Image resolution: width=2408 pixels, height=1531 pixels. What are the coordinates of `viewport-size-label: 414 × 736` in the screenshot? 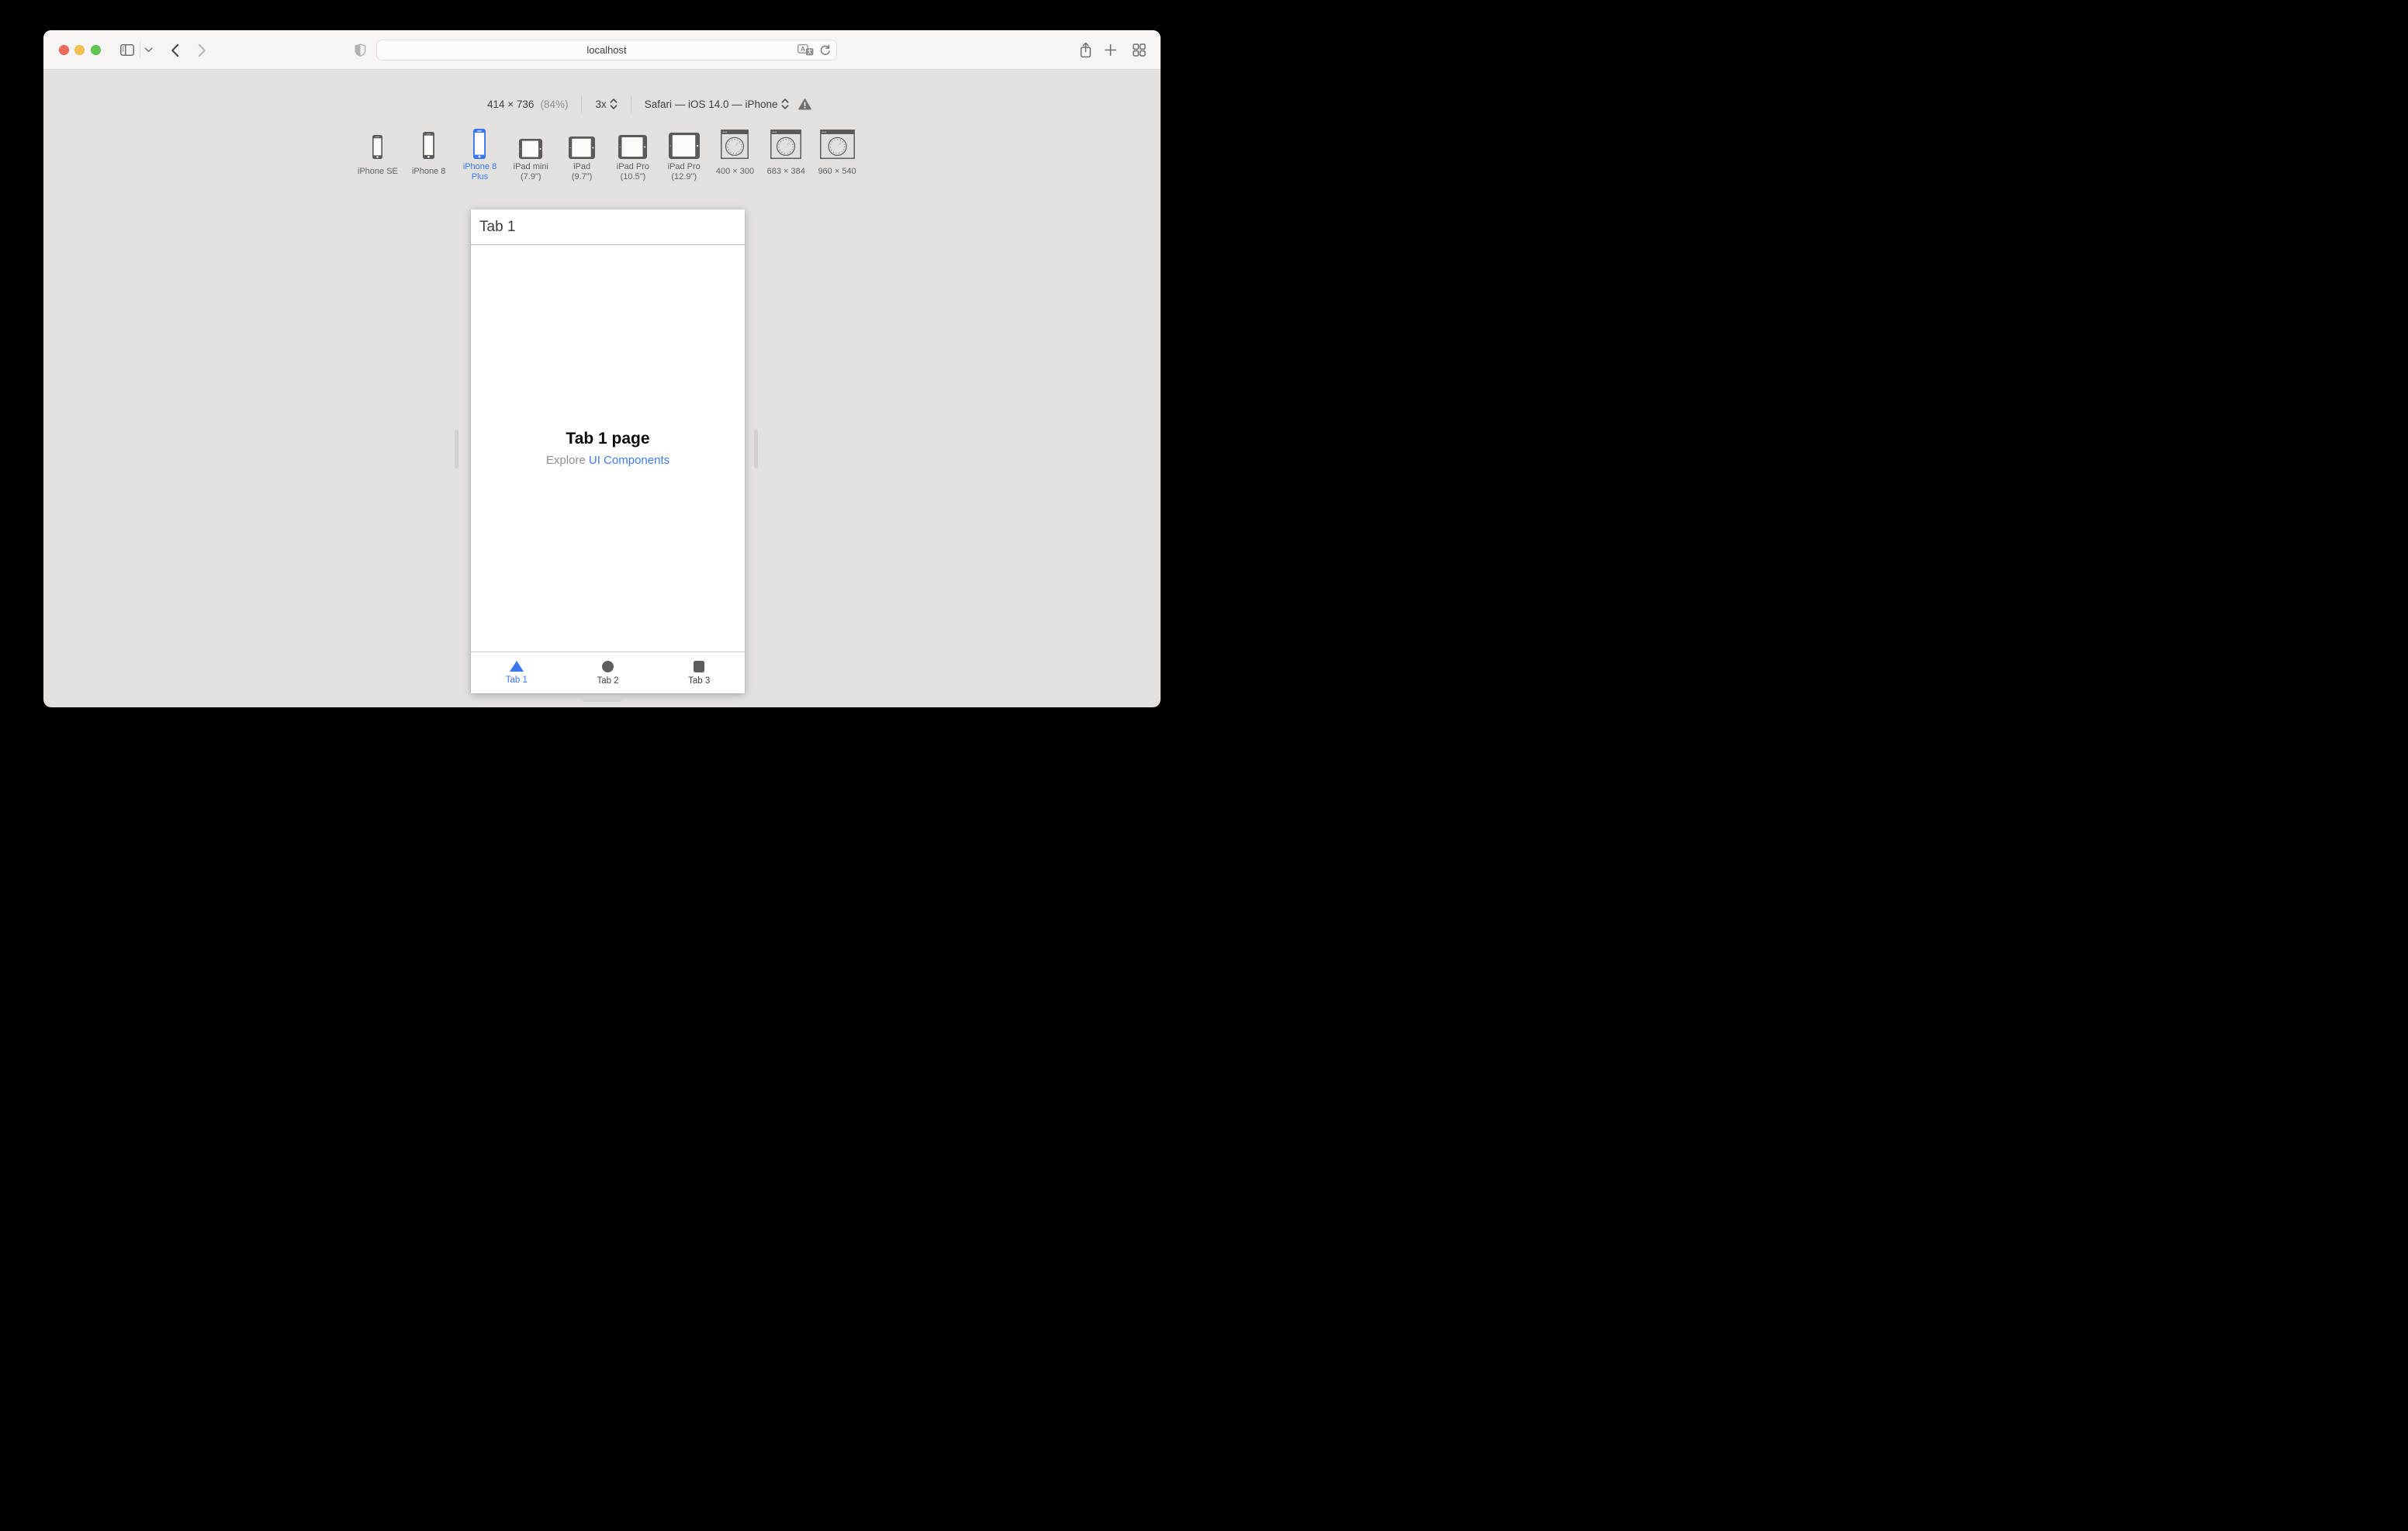 It's located at (511, 104).